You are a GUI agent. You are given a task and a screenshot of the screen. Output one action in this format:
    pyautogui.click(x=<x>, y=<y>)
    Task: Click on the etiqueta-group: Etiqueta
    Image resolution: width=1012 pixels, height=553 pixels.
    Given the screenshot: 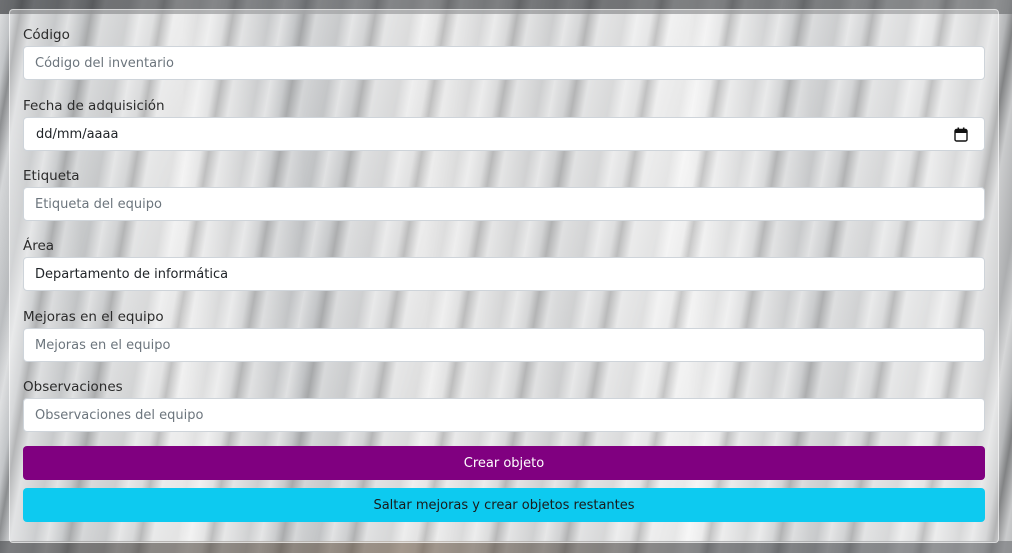 What is the action you would take?
    pyautogui.click(x=504, y=193)
    